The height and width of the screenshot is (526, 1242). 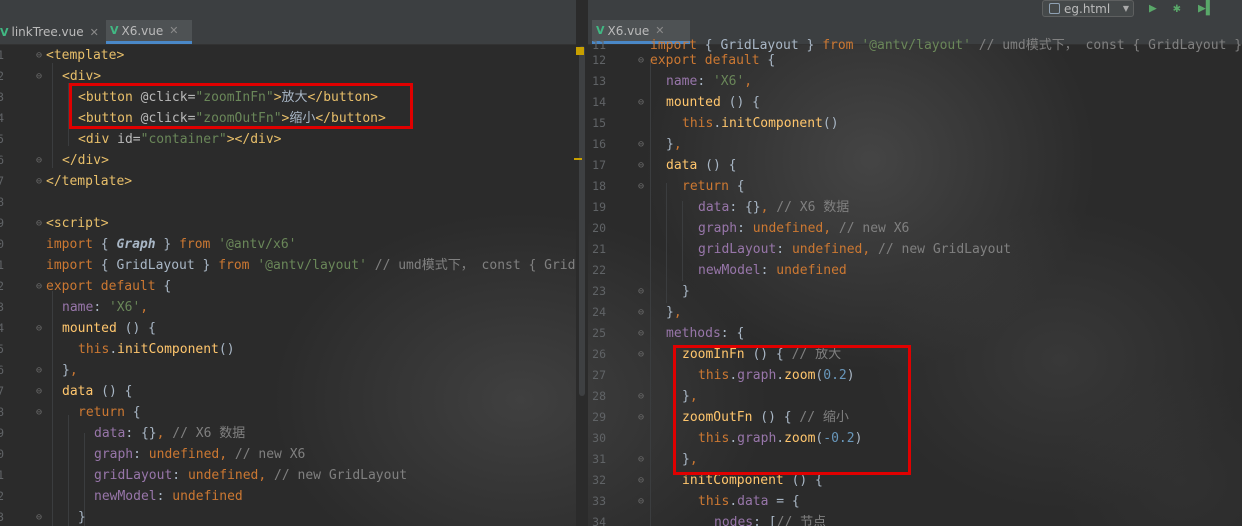 I want to click on tab-x6-vue: V X6.vue ✕, so click(x=149, y=32).